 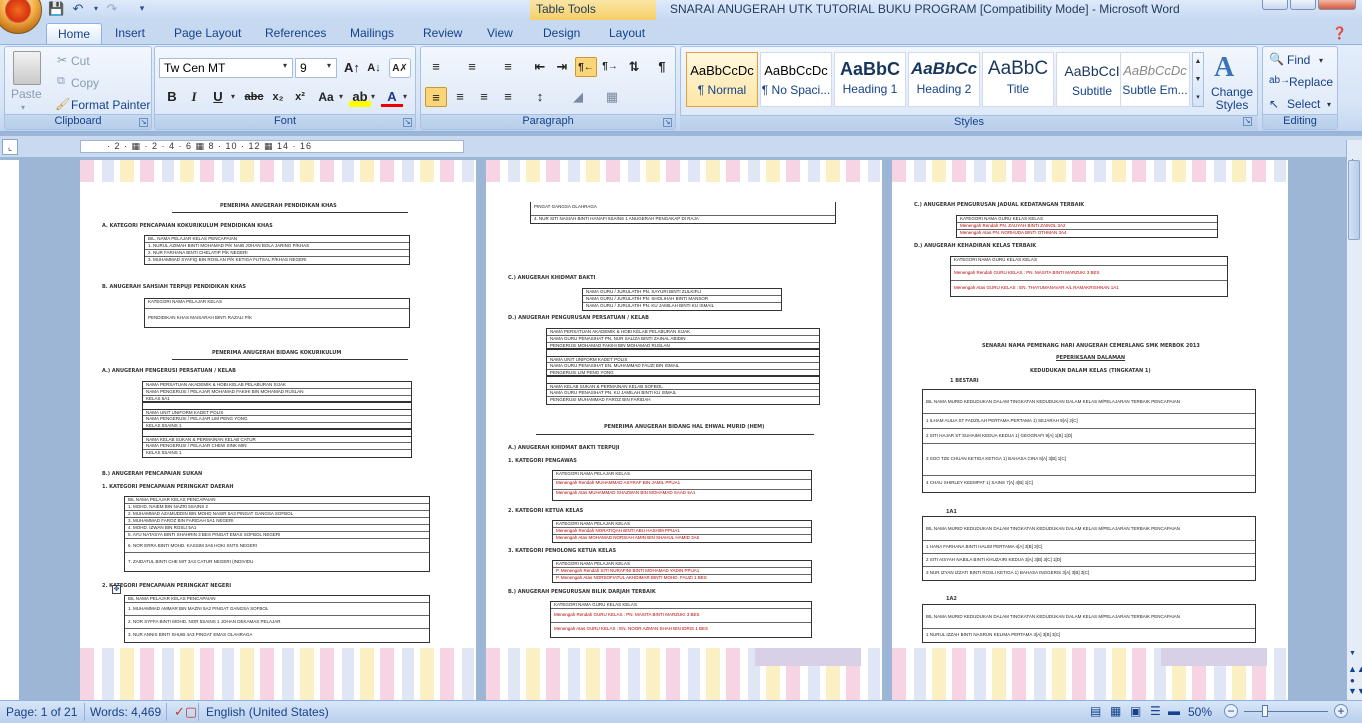 I want to click on zoom-slider-thumb, so click(x=1265, y=711).